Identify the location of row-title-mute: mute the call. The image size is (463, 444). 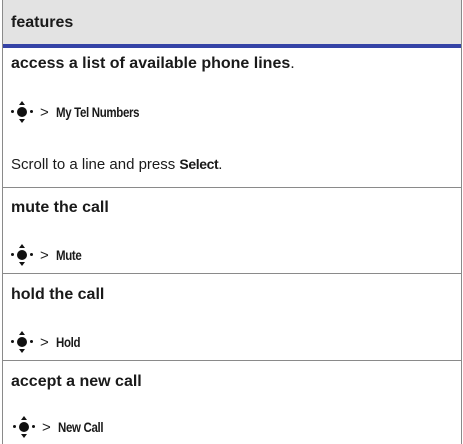
(60, 207).